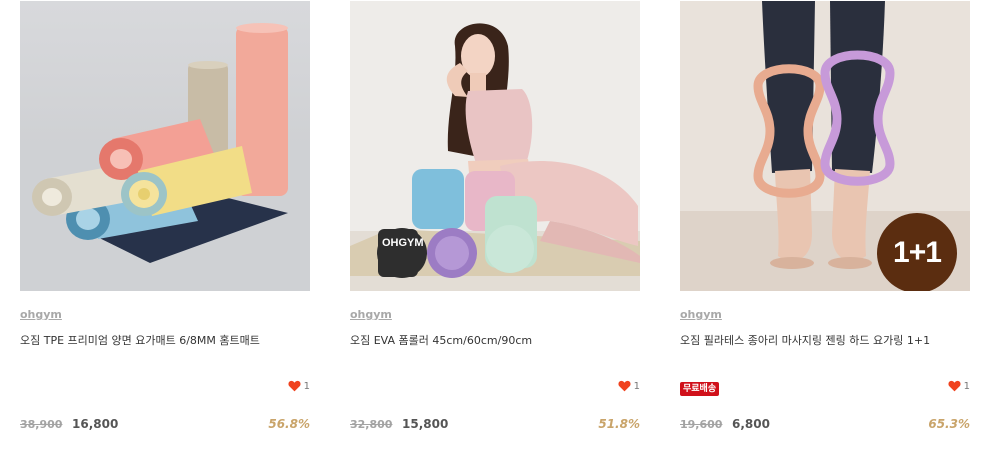 This screenshot has width=984, height=470. What do you see at coordinates (917, 252) in the screenshot?
I see `promo-1plus1-badge: 1+1` at bounding box center [917, 252].